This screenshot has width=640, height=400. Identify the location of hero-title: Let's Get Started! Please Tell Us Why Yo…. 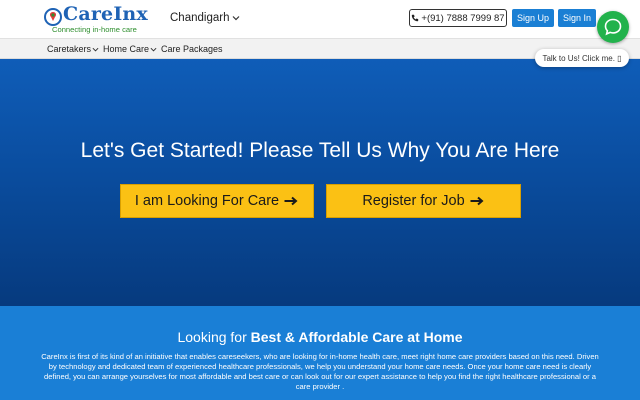
(320, 150).